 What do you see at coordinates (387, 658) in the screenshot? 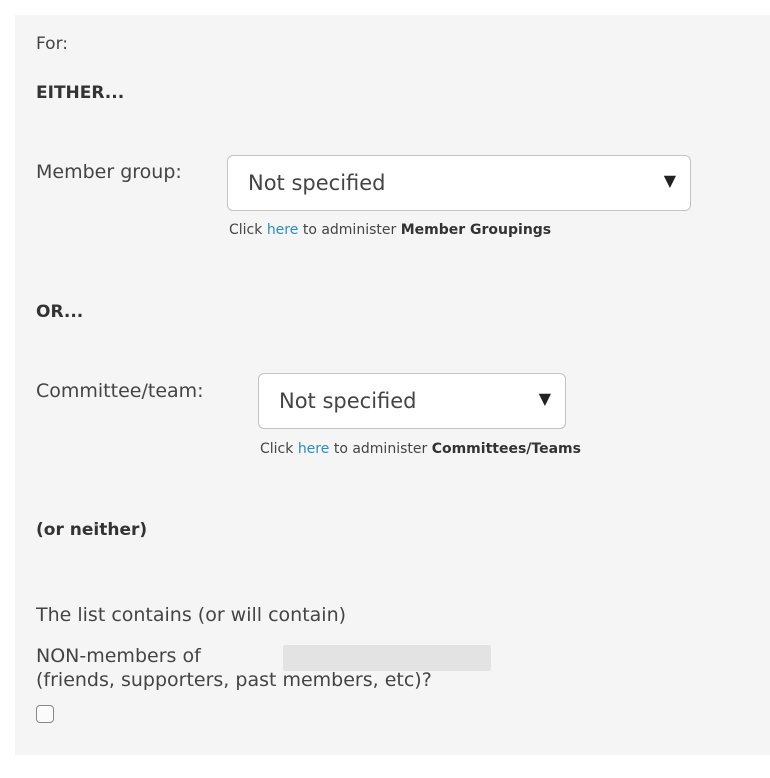
I see `redacted-organization-name` at bounding box center [387, 658].